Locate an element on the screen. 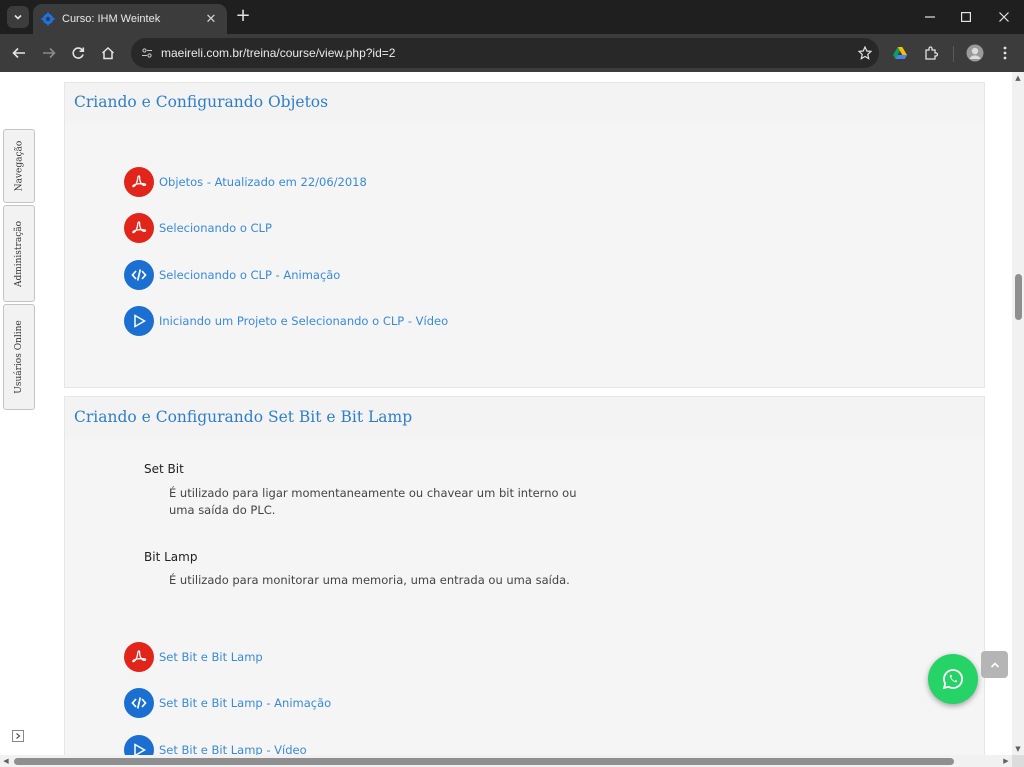 Image resolution: width=1024 pixels, height=767 pixels. bookmark-star-icon is located at coordinates (865, 53).